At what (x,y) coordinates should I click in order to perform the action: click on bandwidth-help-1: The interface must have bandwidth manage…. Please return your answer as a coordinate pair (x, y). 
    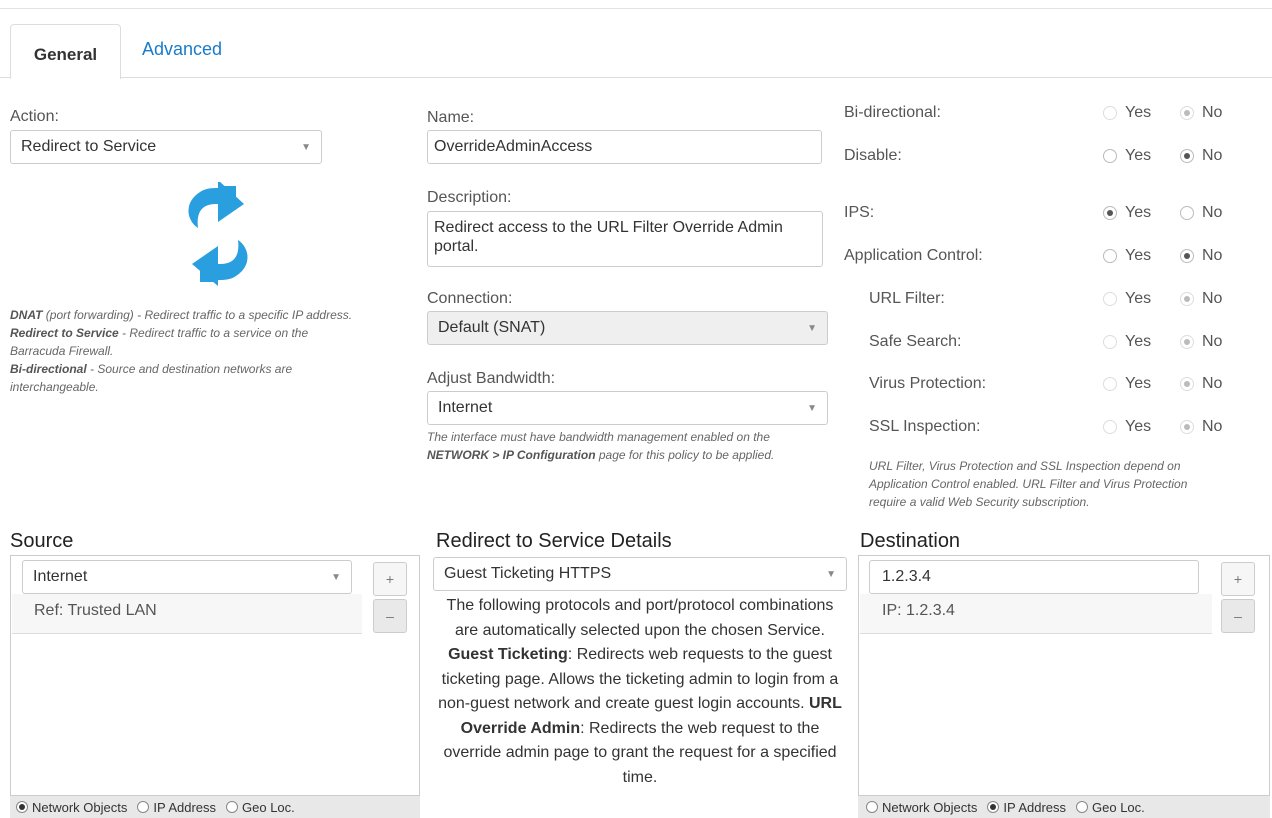
    Looking at the image, I should click on (598, 437).